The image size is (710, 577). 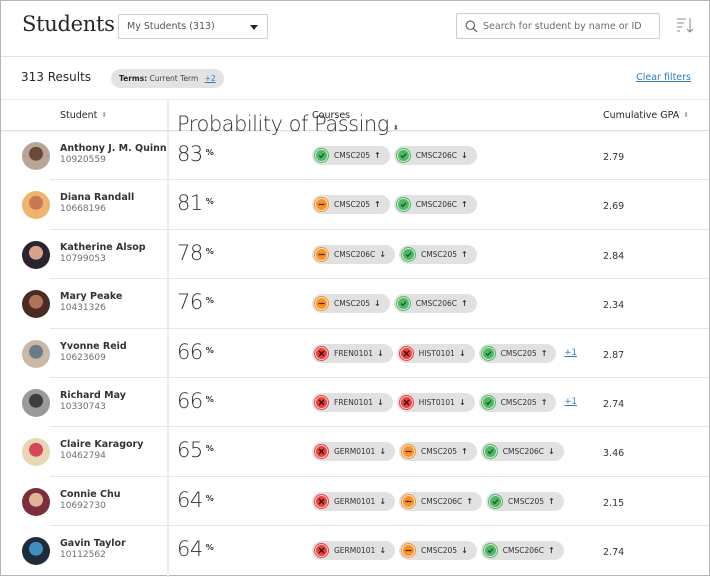 What do you see at coordinates (101, 444) in the screenshot?
I see `student-name: Claire Karagory` at bounding box center [101, 444].